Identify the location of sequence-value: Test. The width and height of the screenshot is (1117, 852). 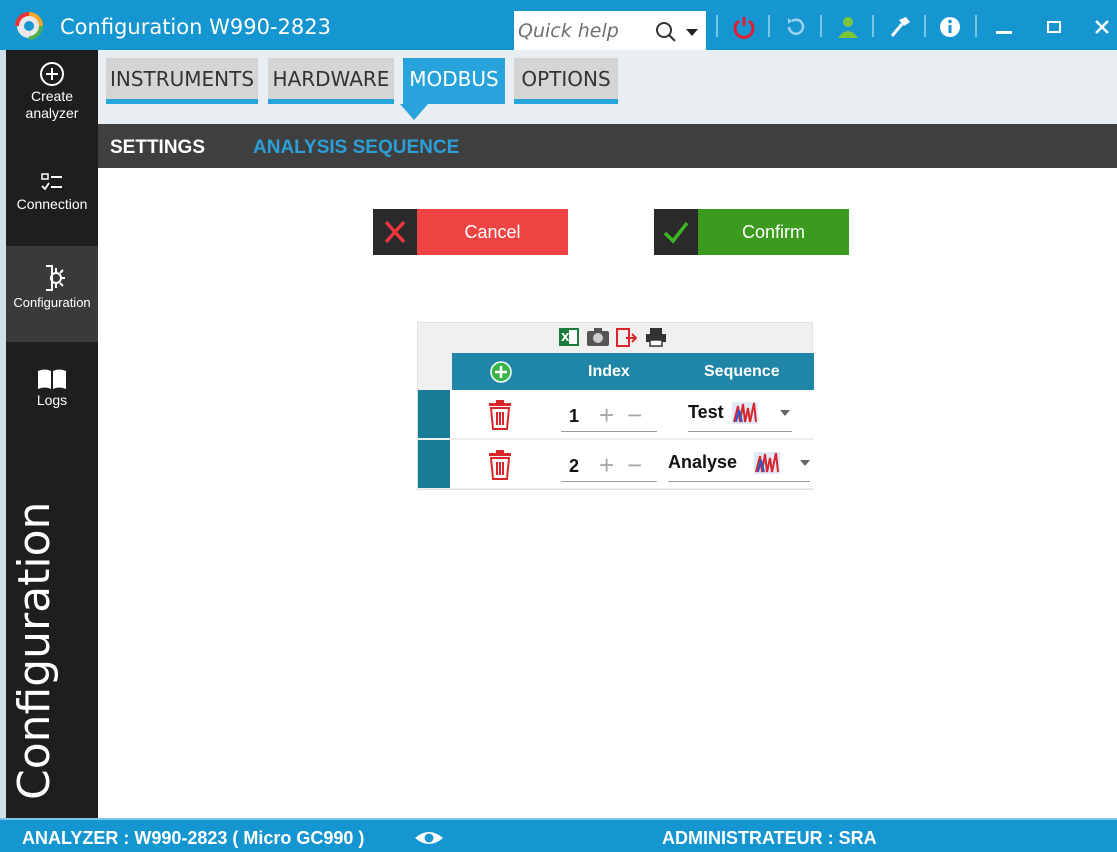
(706, 412).